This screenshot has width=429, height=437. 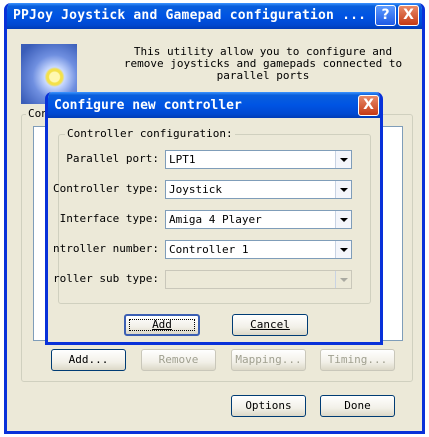 What do you see at coordinates (148, 105) in the screenshot?
I see `dialog-title: Configure new controller` at bounding box center [148, 105].